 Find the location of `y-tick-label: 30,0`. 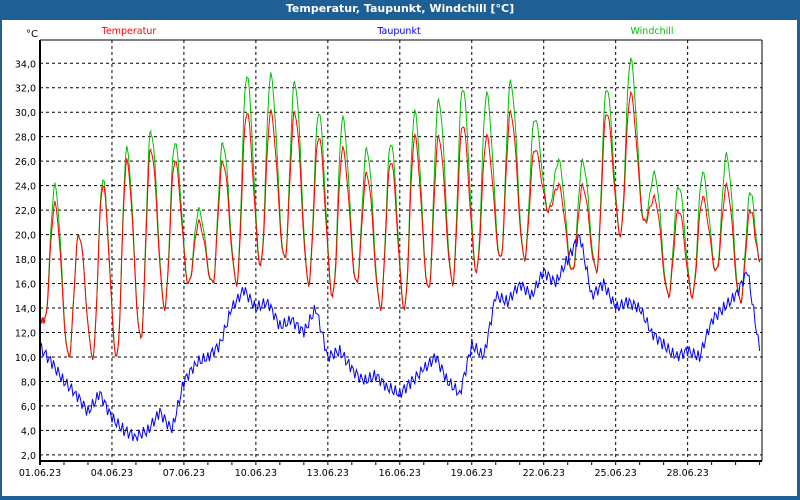

y-tick-label: 30,0 is located at coordinates (25, 113).